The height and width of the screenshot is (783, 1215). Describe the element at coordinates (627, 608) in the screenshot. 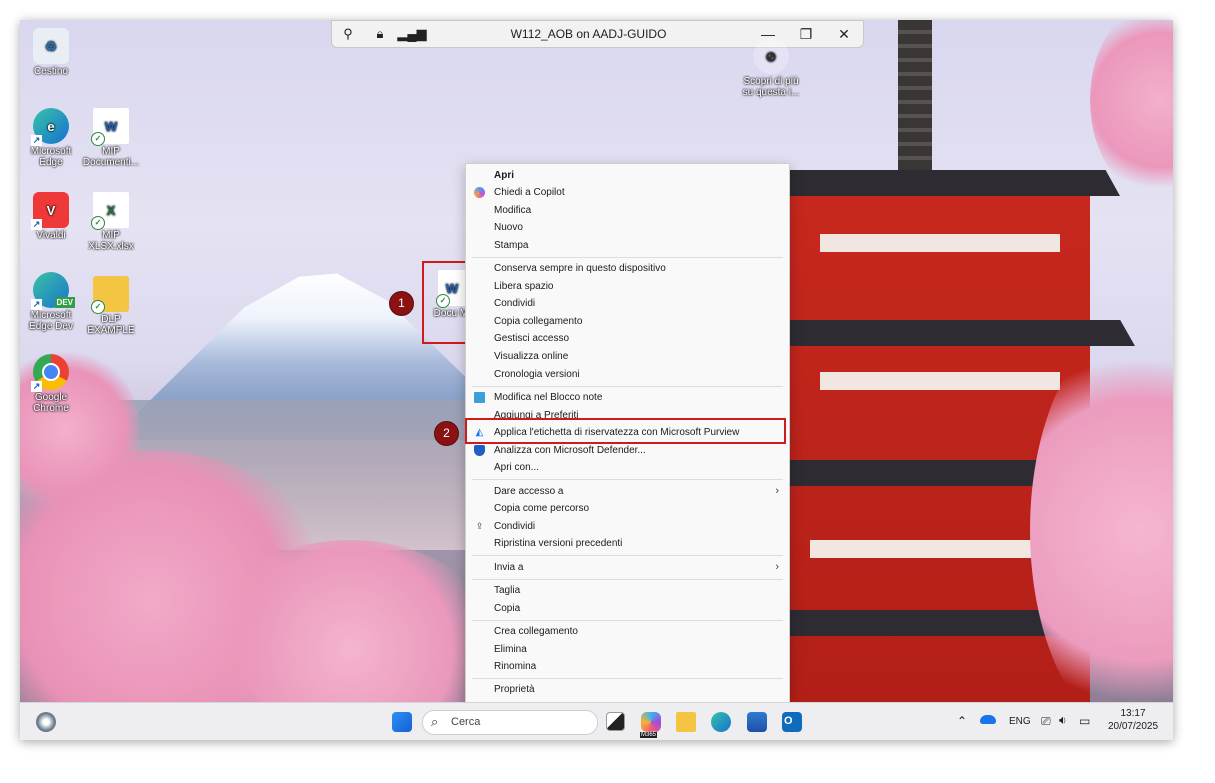

I see `menu-item-copia: Copia` at that location.